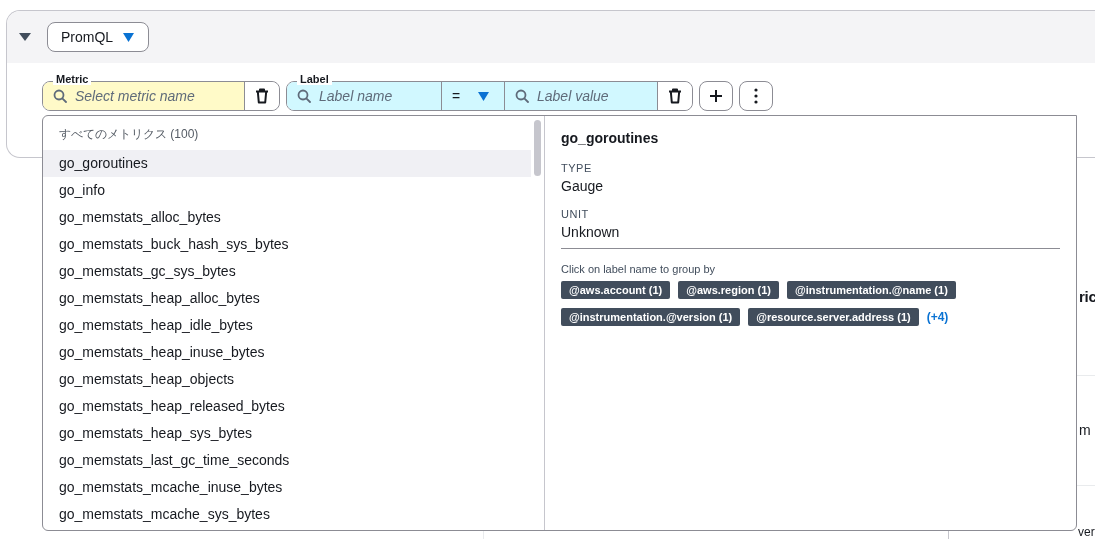 The width and height of the screenshot is (1095, 539). What do you see at coordinates (287, 217) in the screenshot?
I see `metric-option: go_memstats_alloc_bytes` at bounding box center [287, 217].